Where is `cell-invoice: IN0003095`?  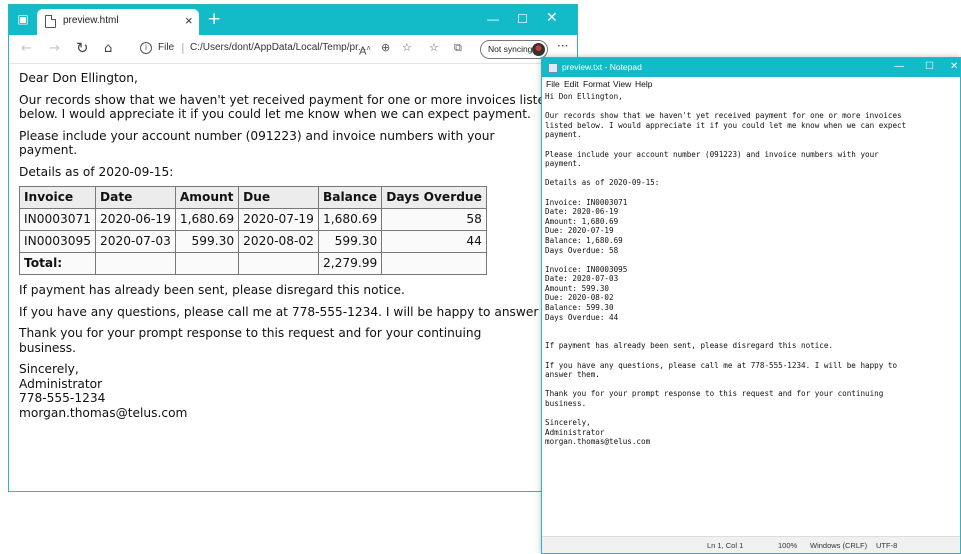
cell-invoice: IN0003095 is located at coordinates (57, 241).